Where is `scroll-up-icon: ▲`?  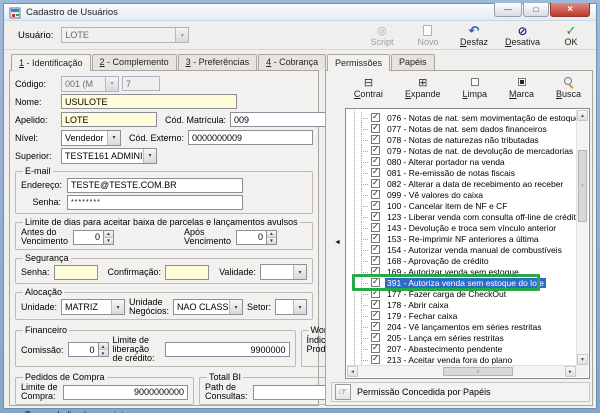 scroll-up-icon: ▲ is located at coordinates (582, 115).